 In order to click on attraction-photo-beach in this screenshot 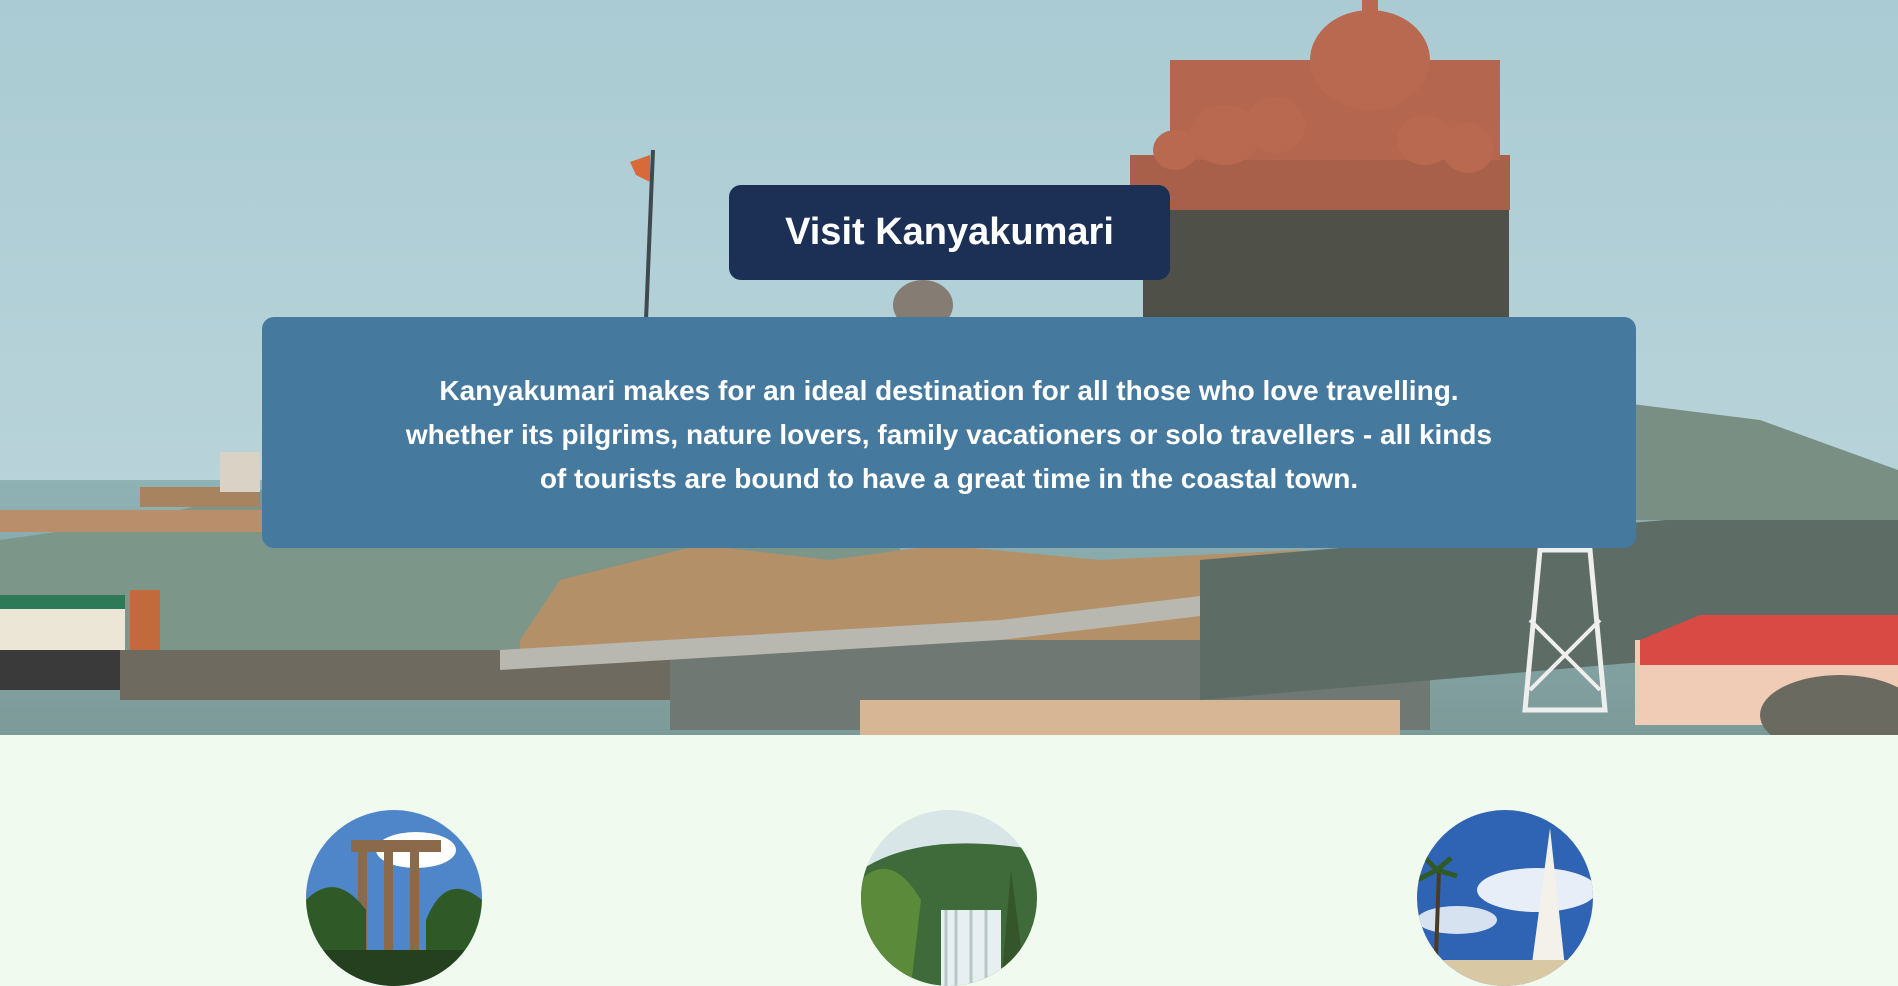, I will do `click(1505, 898)`.